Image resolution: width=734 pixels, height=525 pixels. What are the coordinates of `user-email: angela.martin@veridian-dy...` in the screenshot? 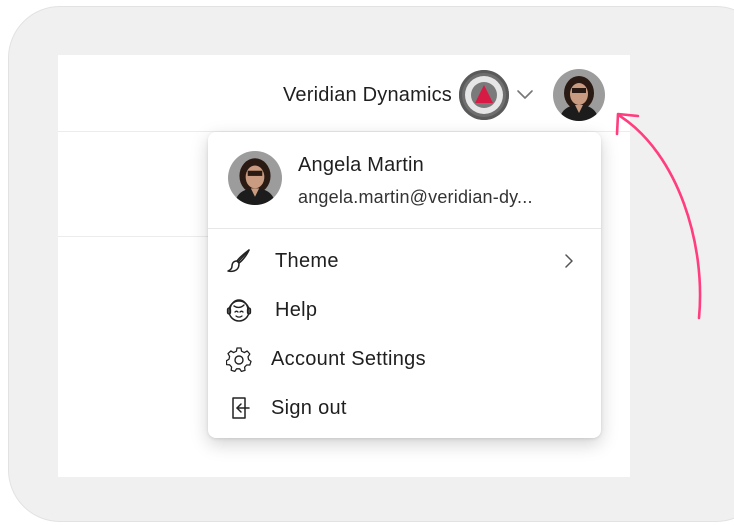 It's located at (415, 197).